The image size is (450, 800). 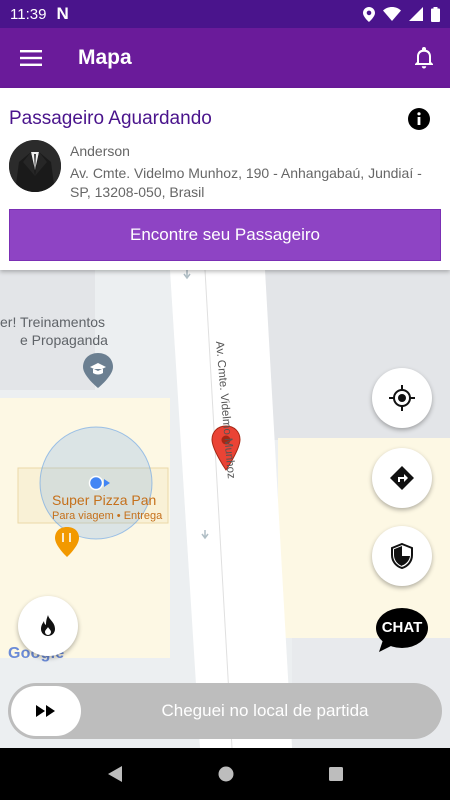 I want to click on card-title: Passageiro Aguardando, so click(x=110, y=118).